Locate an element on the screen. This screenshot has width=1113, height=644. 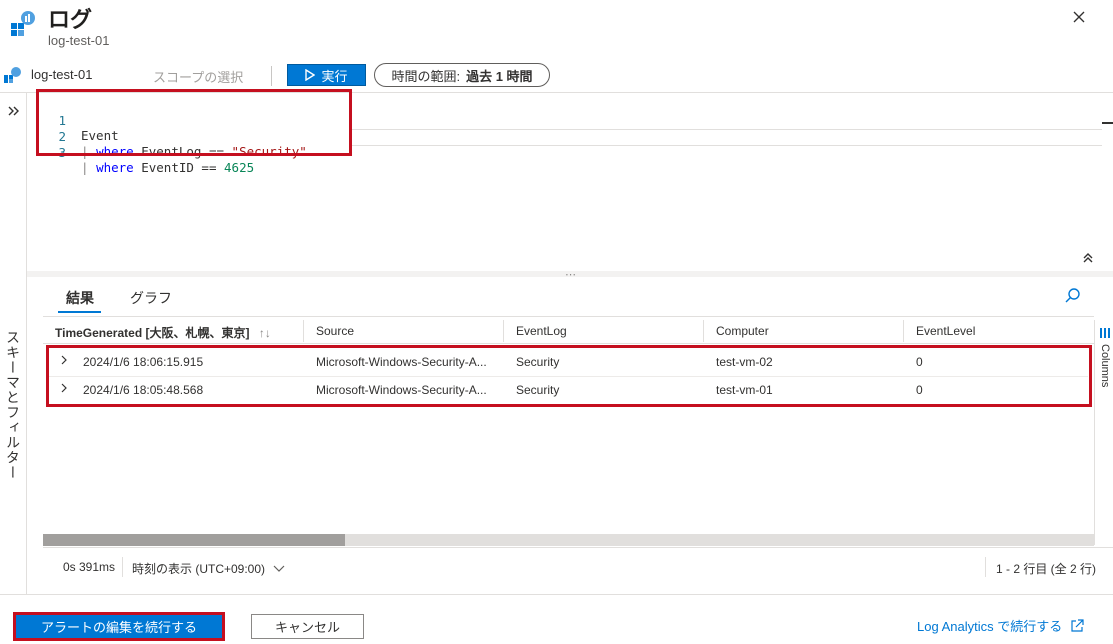
column-header-computer: Computer is located at coordinates (742, 331).